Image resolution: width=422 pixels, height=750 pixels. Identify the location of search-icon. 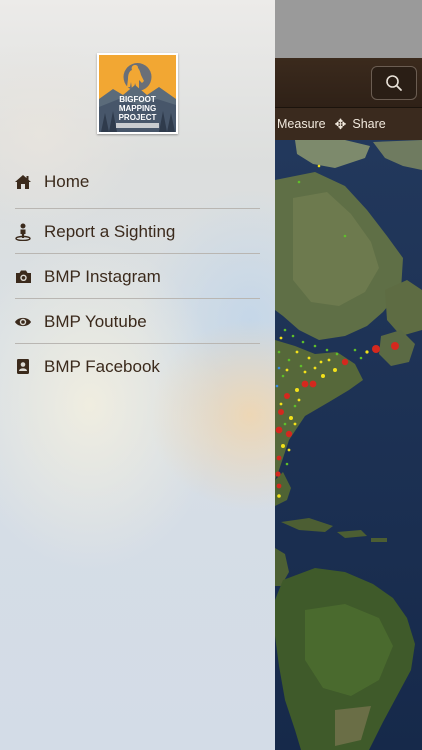
(394, 83).